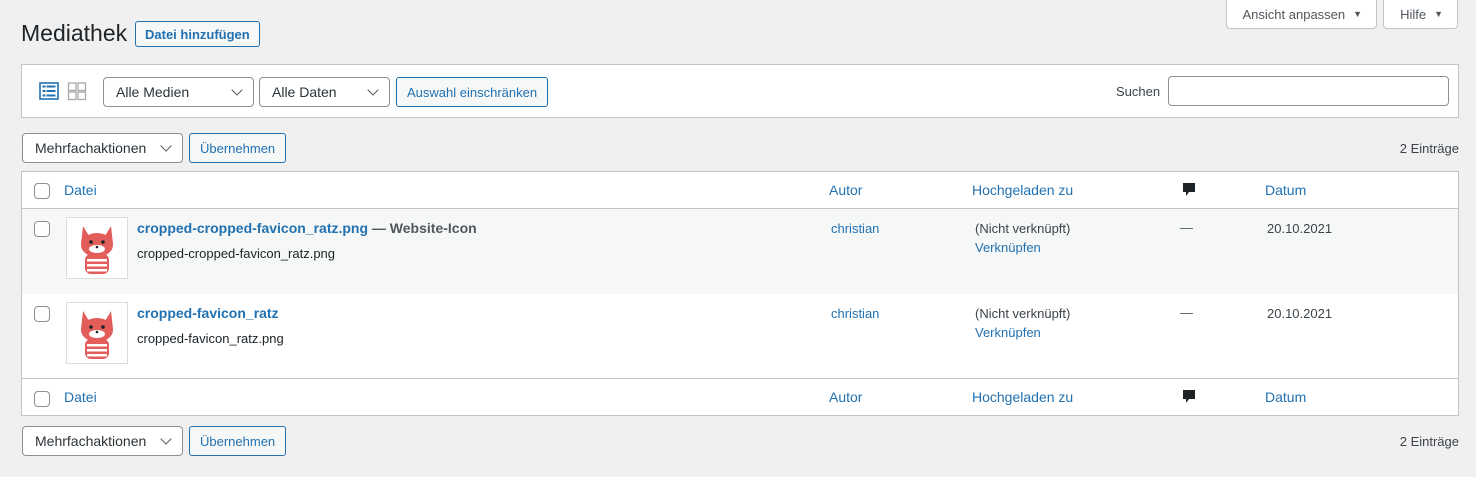  I want to click on search-input, so click(1308, 91).